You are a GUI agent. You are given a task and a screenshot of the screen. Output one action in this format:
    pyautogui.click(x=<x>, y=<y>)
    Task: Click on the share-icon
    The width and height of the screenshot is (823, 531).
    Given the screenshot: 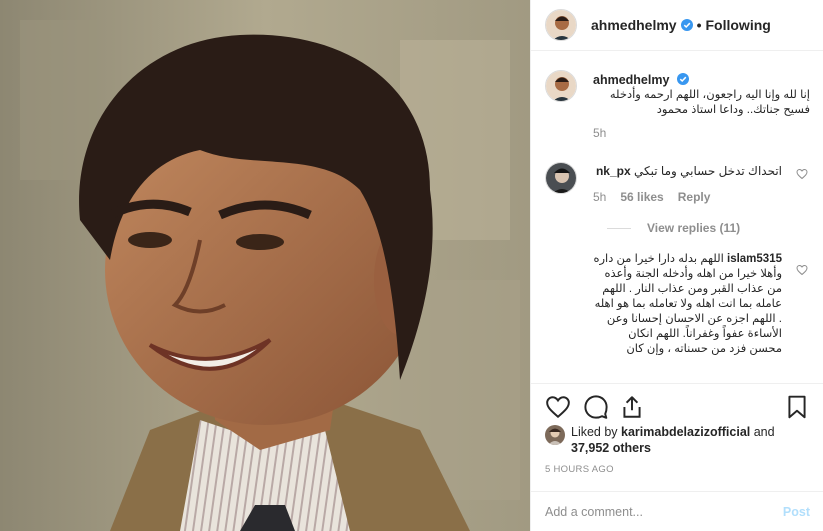 What is the action you would take?
    pyautogui.click(x=632, y=407)
    